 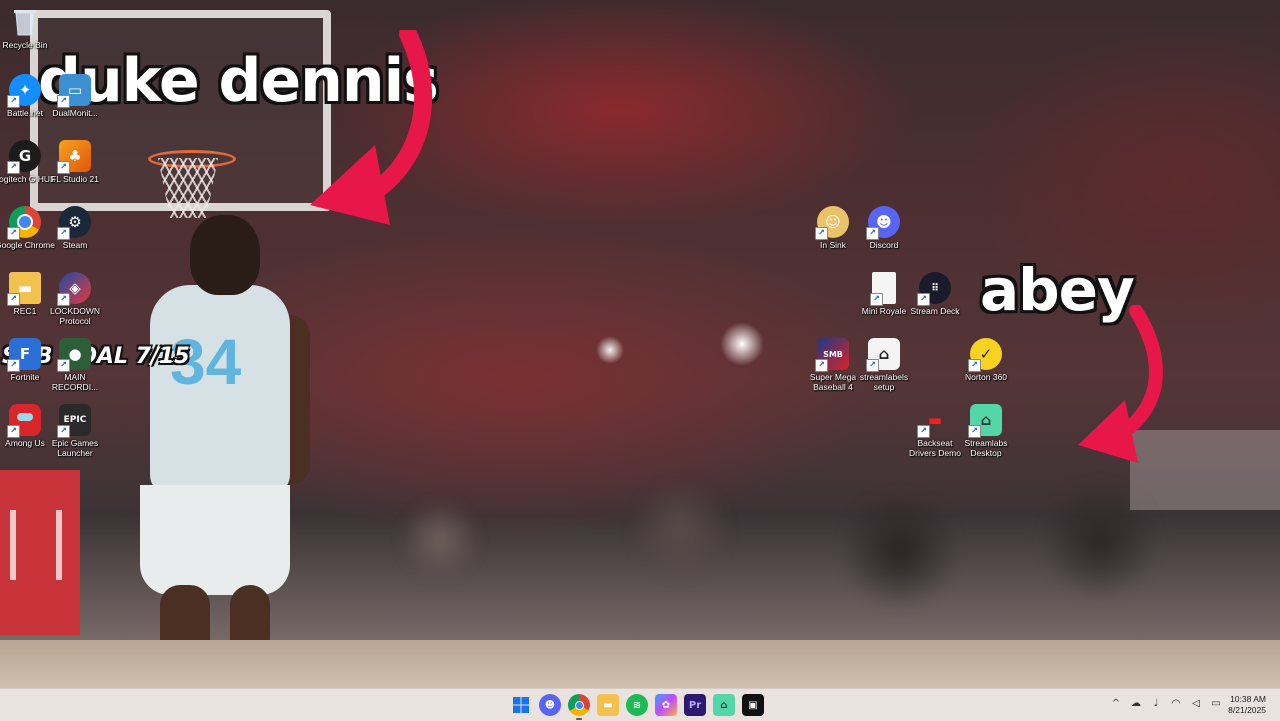 I want to click on desktop-icon-stream-deck: ⠿ ↗ Stream Deck, so click(x=935, y=294).